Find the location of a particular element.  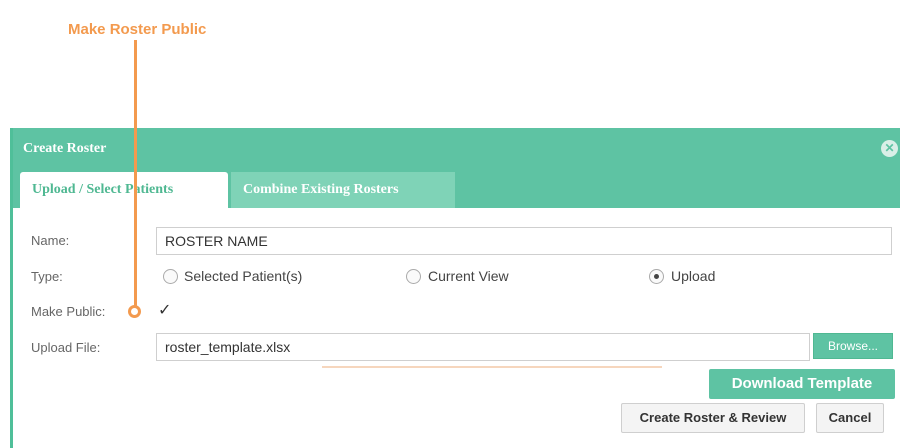

upload-file-label: Upload File: is located at coordinates (66, 347).